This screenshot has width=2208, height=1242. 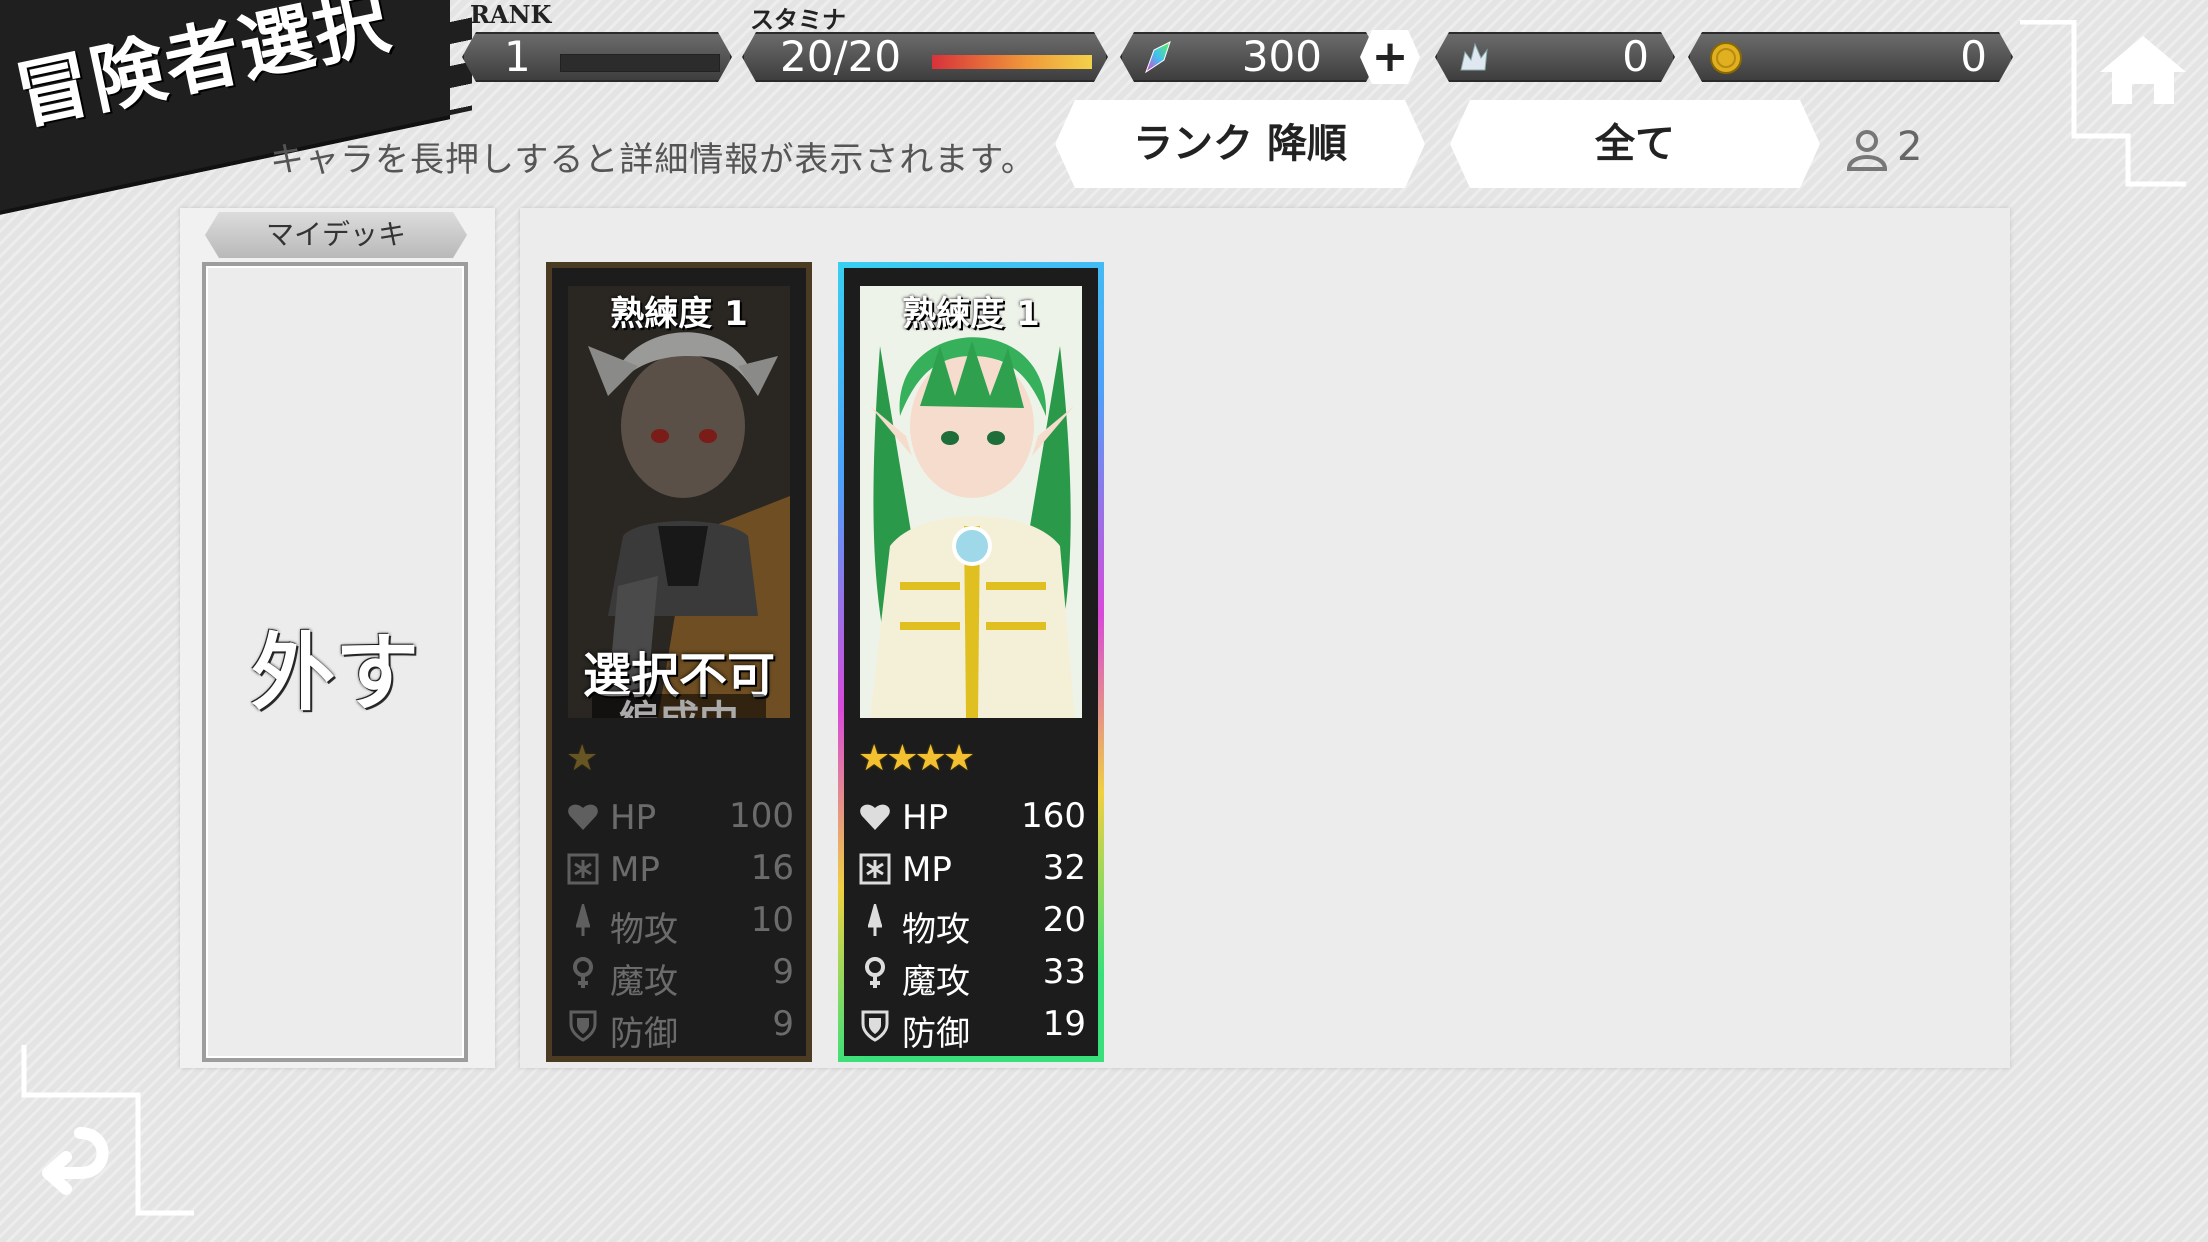 What do you see at coordinates (680, 871) in the screenshot?
I see `stat-row-mp: MP 16` at bounding box center [680, 871].